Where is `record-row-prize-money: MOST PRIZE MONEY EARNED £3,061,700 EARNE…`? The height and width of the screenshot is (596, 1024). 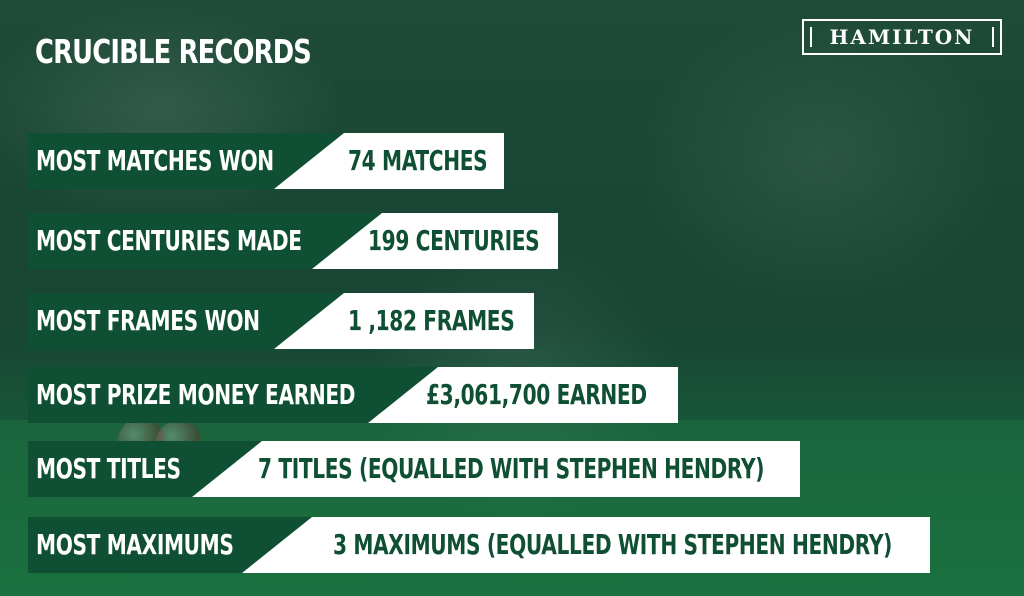
record-row-prize-money: MOST PRIZE MONEY EARNED £3,061,700 EARNE… is located at coordinates (353, 395).